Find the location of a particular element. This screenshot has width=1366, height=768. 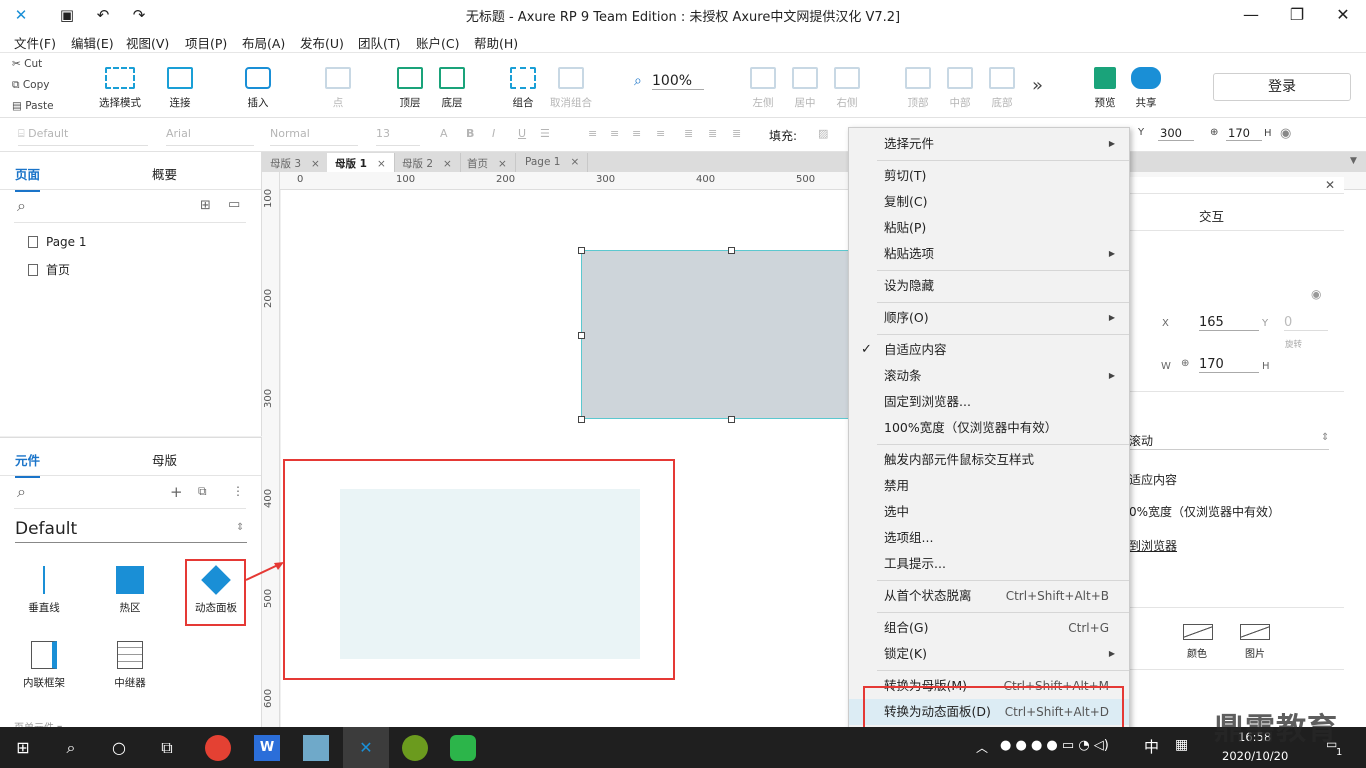

color-swatch-icon is located at coordinates (1198, 632).